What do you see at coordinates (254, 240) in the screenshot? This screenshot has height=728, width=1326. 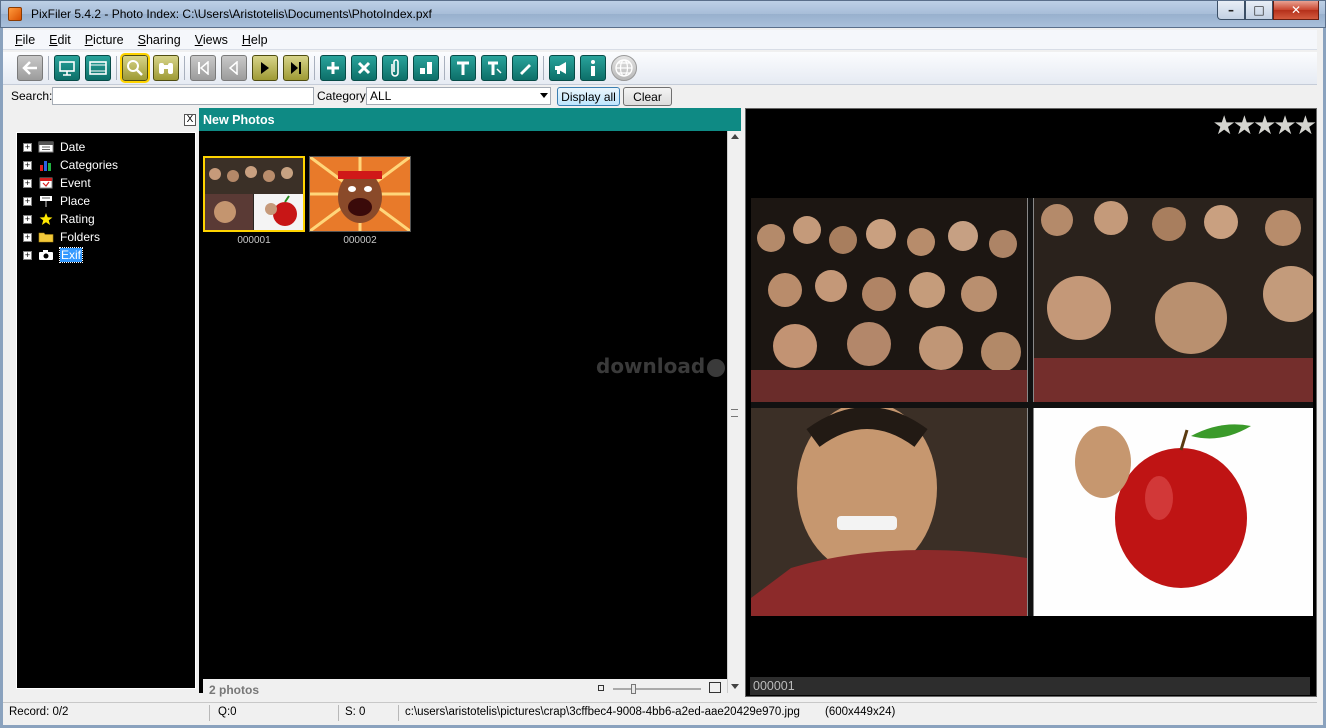 I see `thumbnail-caption: 000001` at bounding box center [254, 240].